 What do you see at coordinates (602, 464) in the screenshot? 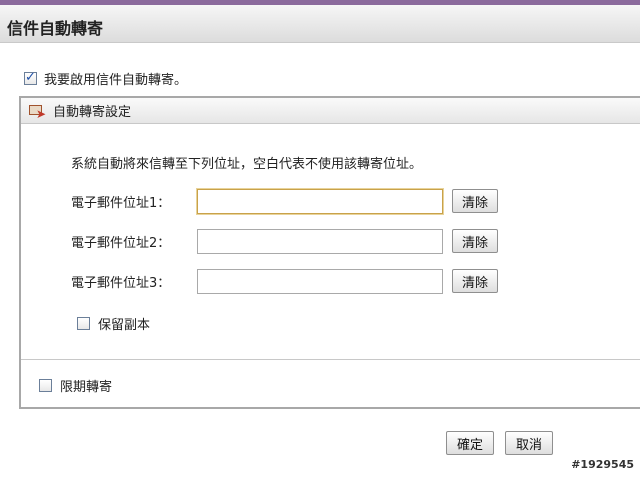
I see `watermark-text: #1929545` at bounding box center [602, 464].